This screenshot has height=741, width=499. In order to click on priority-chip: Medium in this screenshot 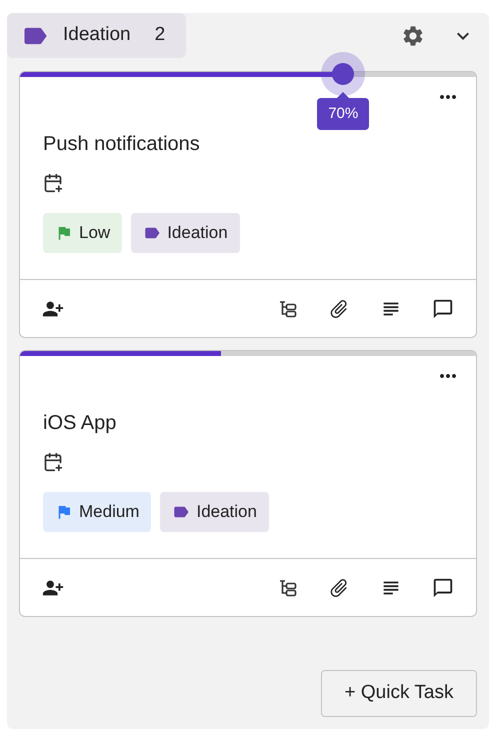, I will do `click(97, 512)`.